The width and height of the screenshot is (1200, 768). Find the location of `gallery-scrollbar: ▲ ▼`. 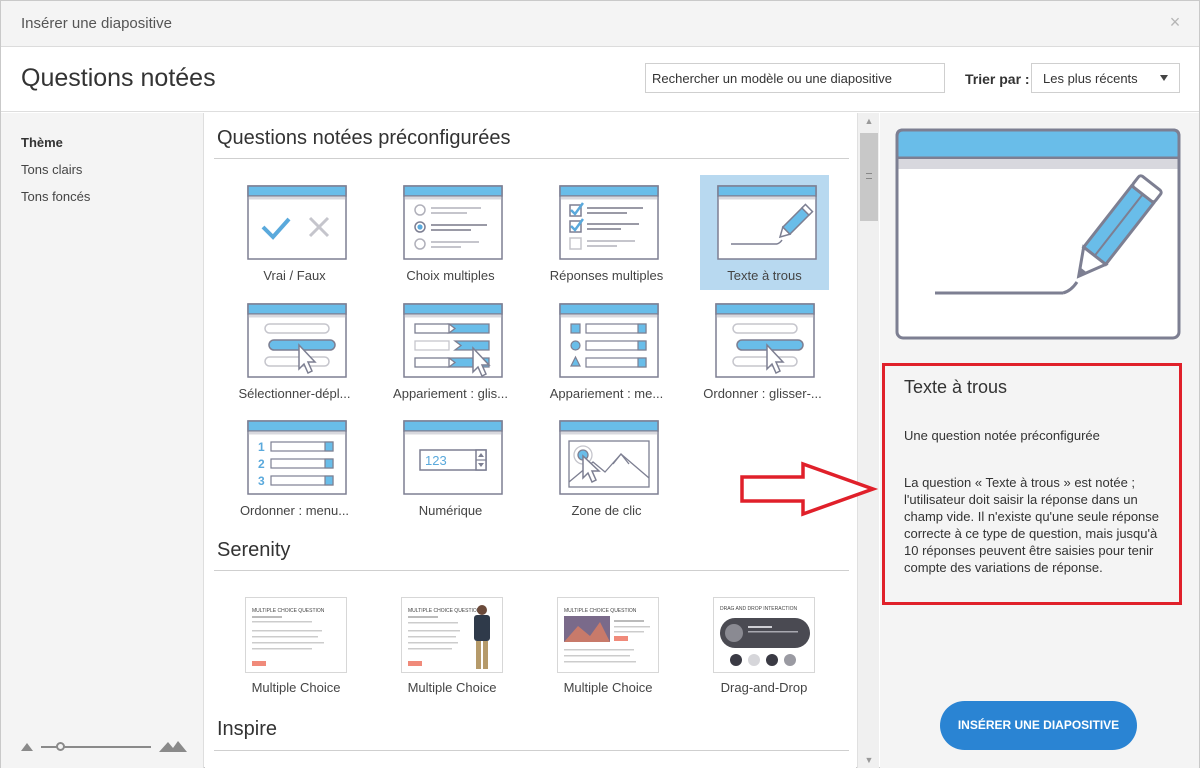

gallery-scrollbar: ▲ ▼ is located at coordinates (868, 440).